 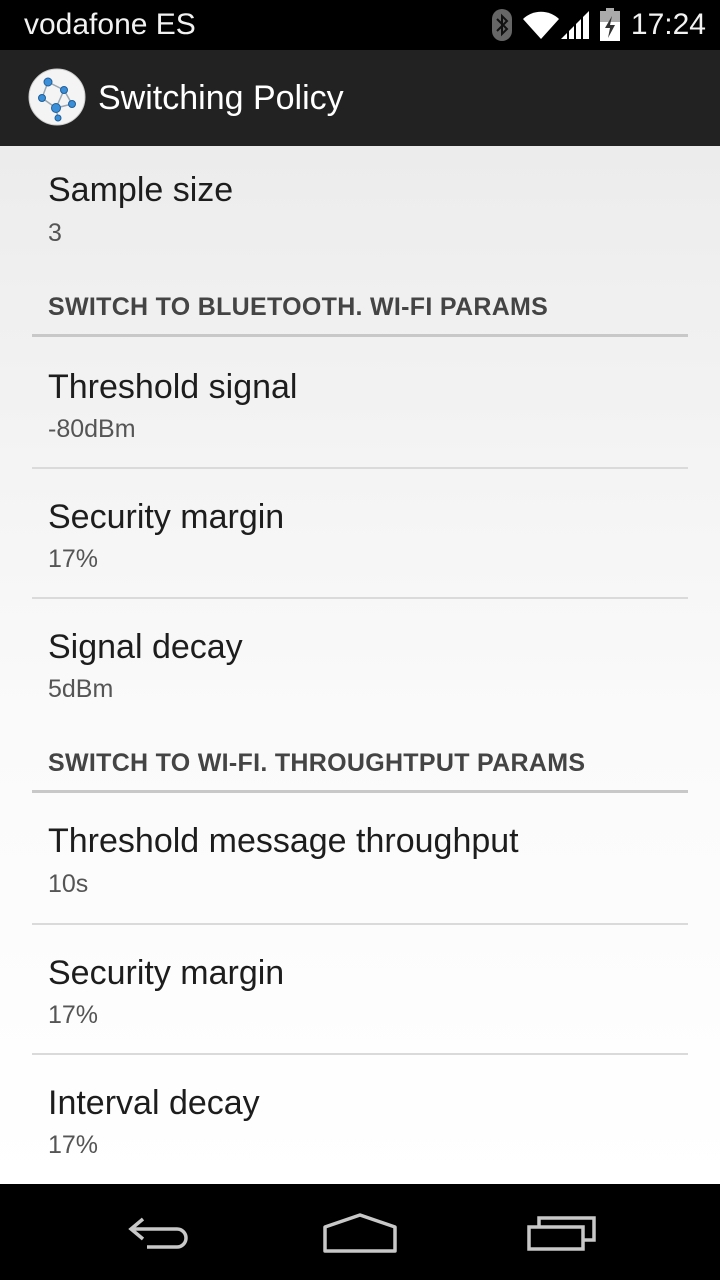 I want to click on cell-signal-icon, so click(x=574, y=25).